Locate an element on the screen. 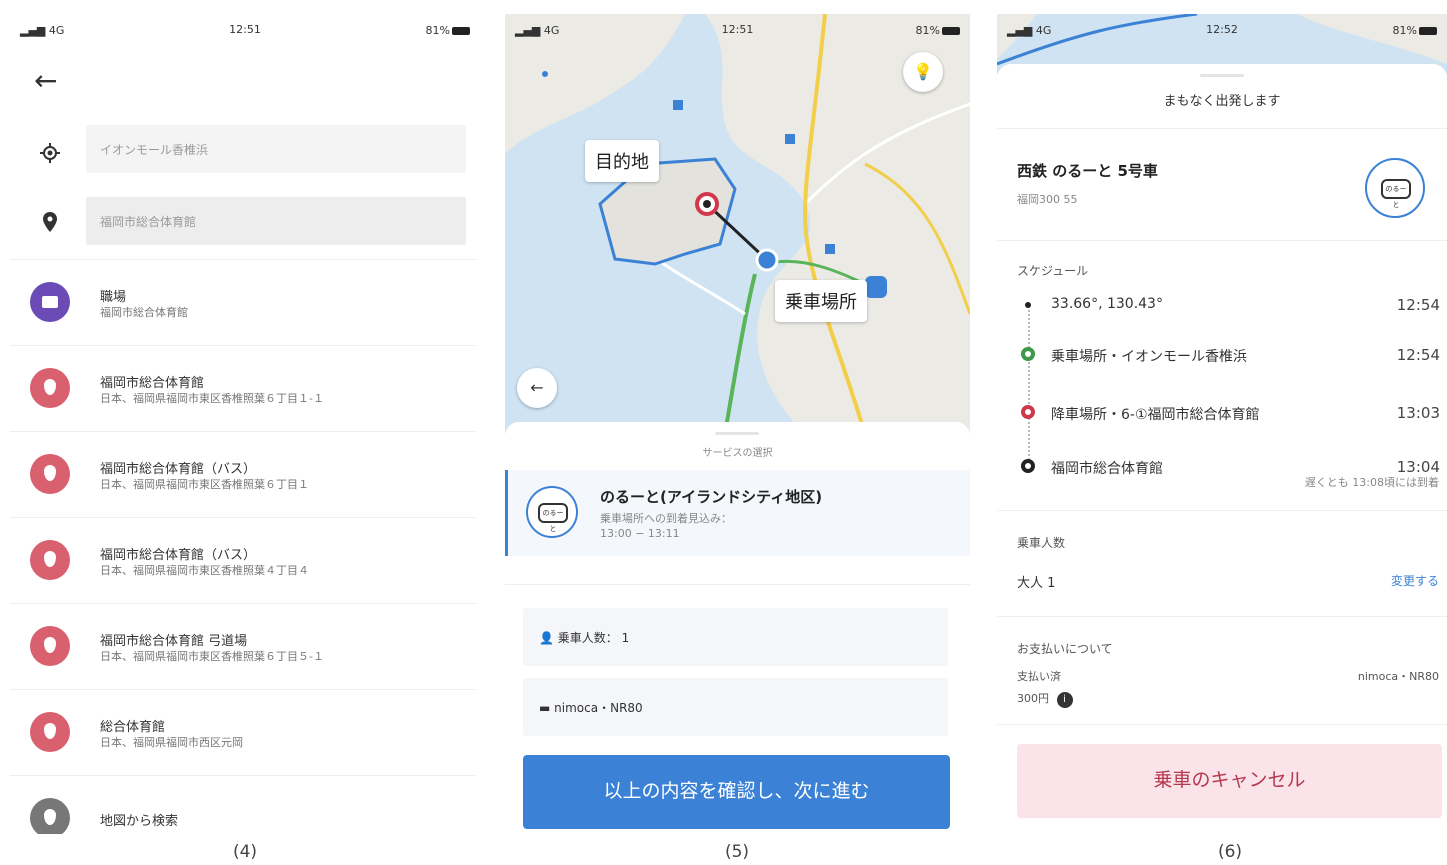 This screenshot has height=865, width=1447. caption-5: (5) is located at coordinates (737, 852).